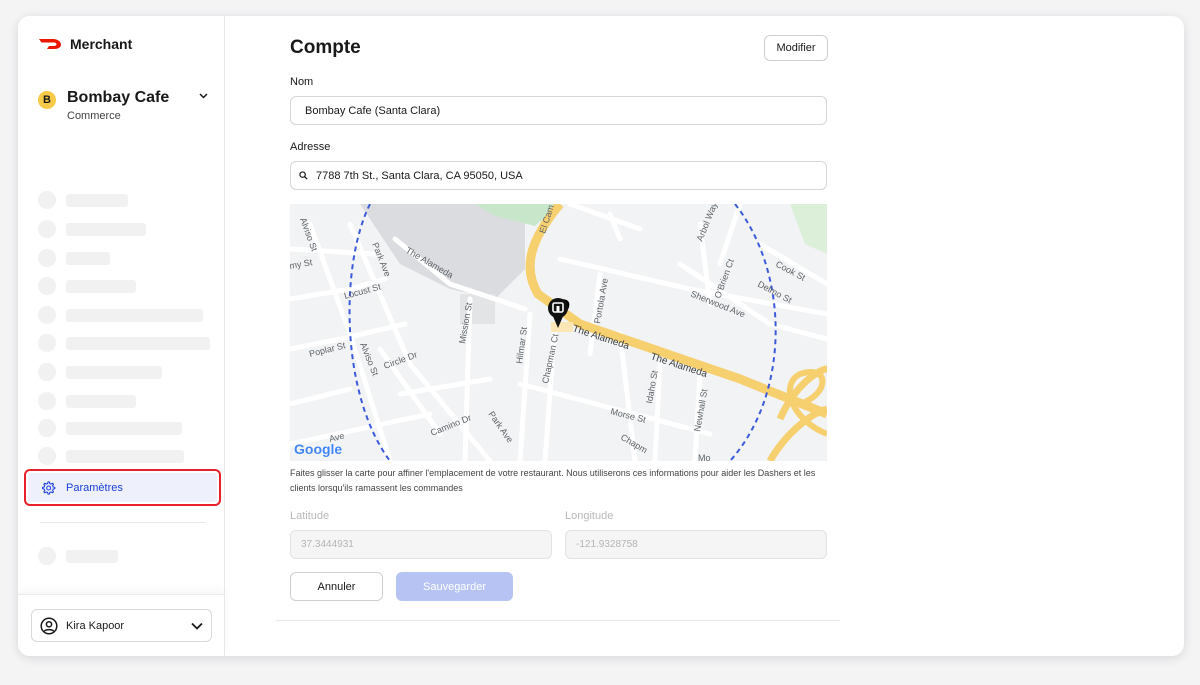  I want to click on sidebar-item-settings: Paramètres, so click(122, 487).